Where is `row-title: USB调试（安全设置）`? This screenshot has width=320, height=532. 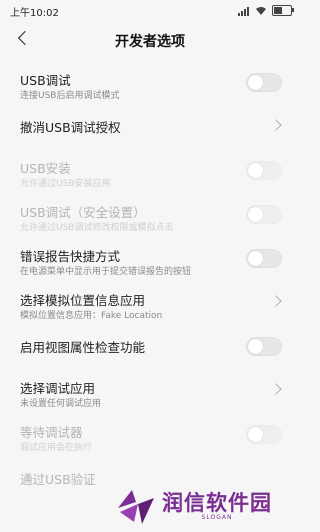
row-title: USB调试（安全设置） is located at coordinates (83, 212).